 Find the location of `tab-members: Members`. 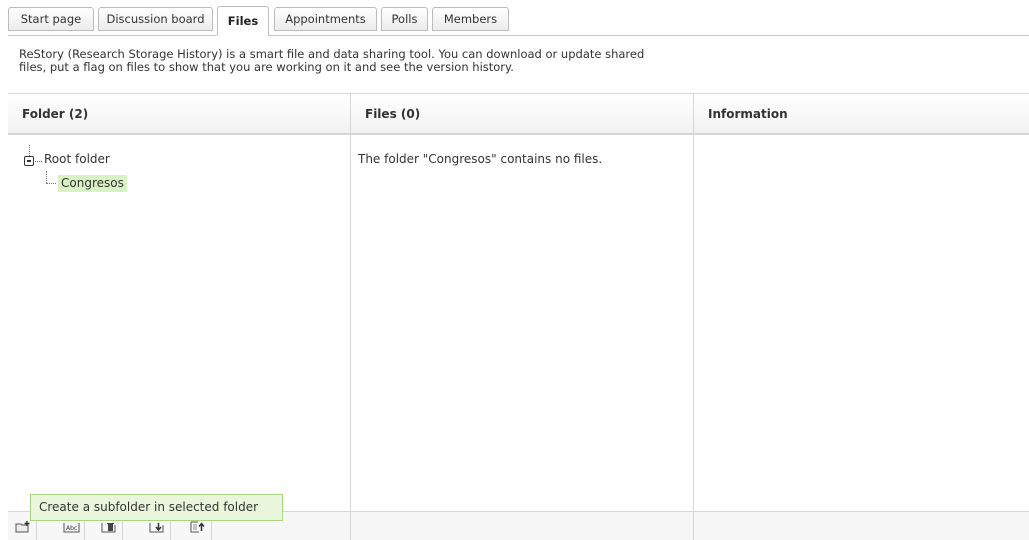

tab-members: Members is located at coordinates (470, 19).